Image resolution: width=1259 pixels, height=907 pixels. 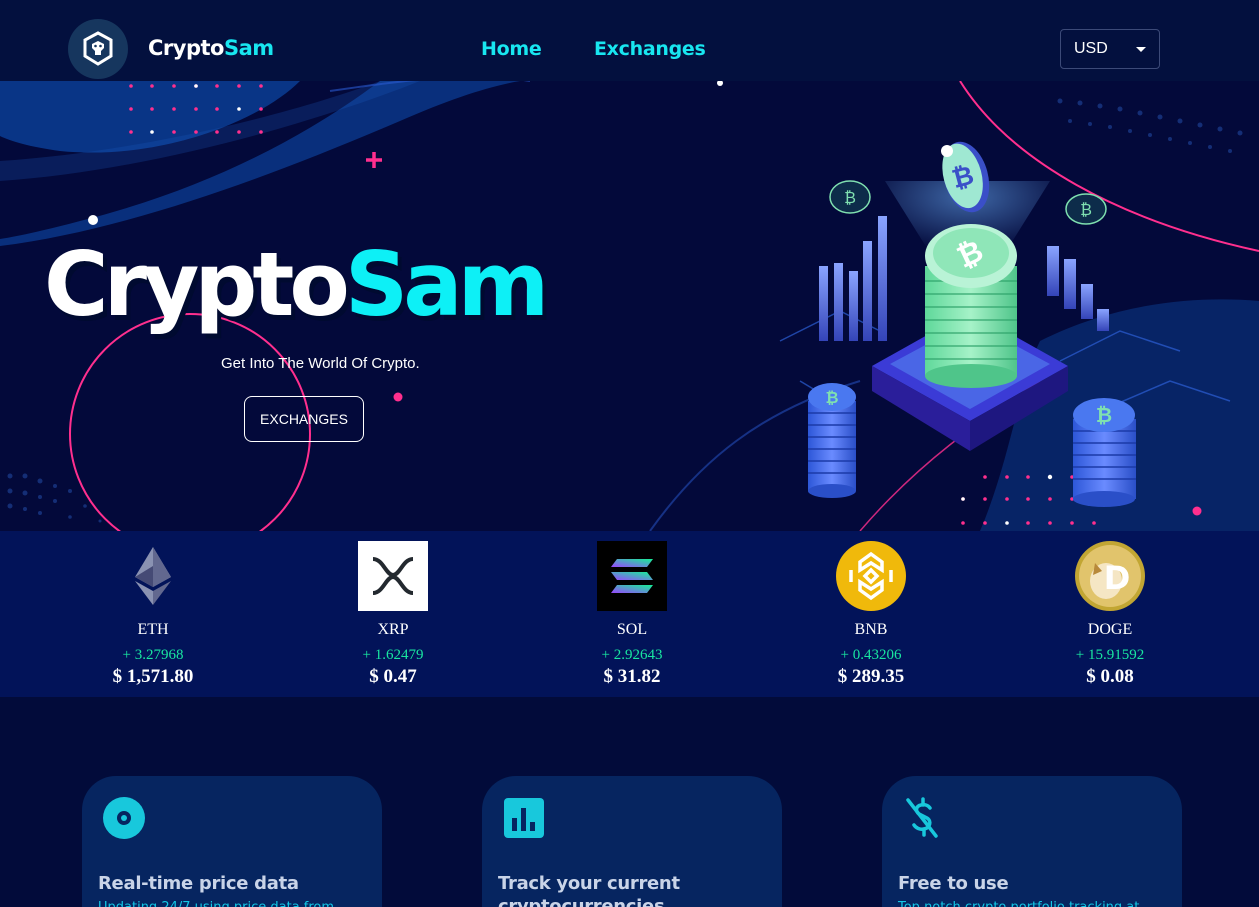 What do you see at coordinates (393, 655) in the screenshot?
I see `coin-change: + 1.62479` at bounding box center [393, 655].